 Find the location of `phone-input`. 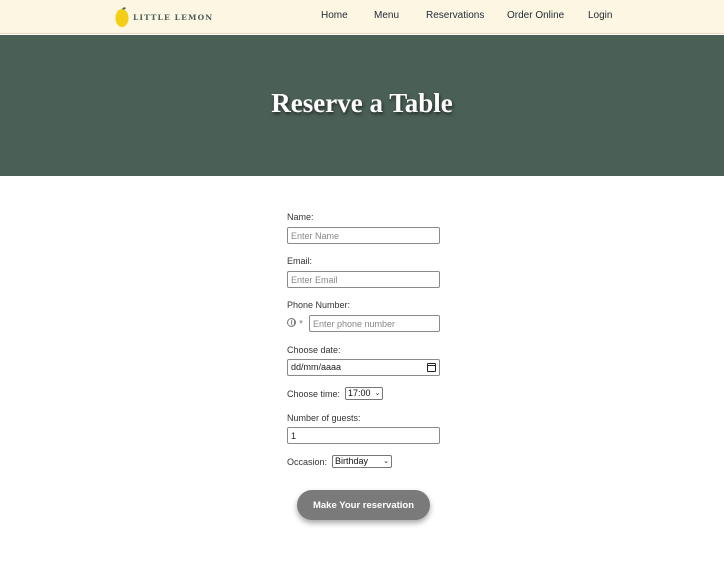

phone-input is located at coordinates (374, 323).